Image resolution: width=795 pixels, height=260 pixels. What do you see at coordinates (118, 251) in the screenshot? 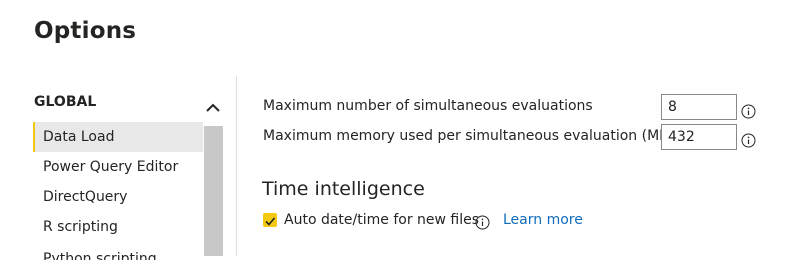
I see `sidebar-item-python-scripting: Python scripting` at bounding box center [118, 251].